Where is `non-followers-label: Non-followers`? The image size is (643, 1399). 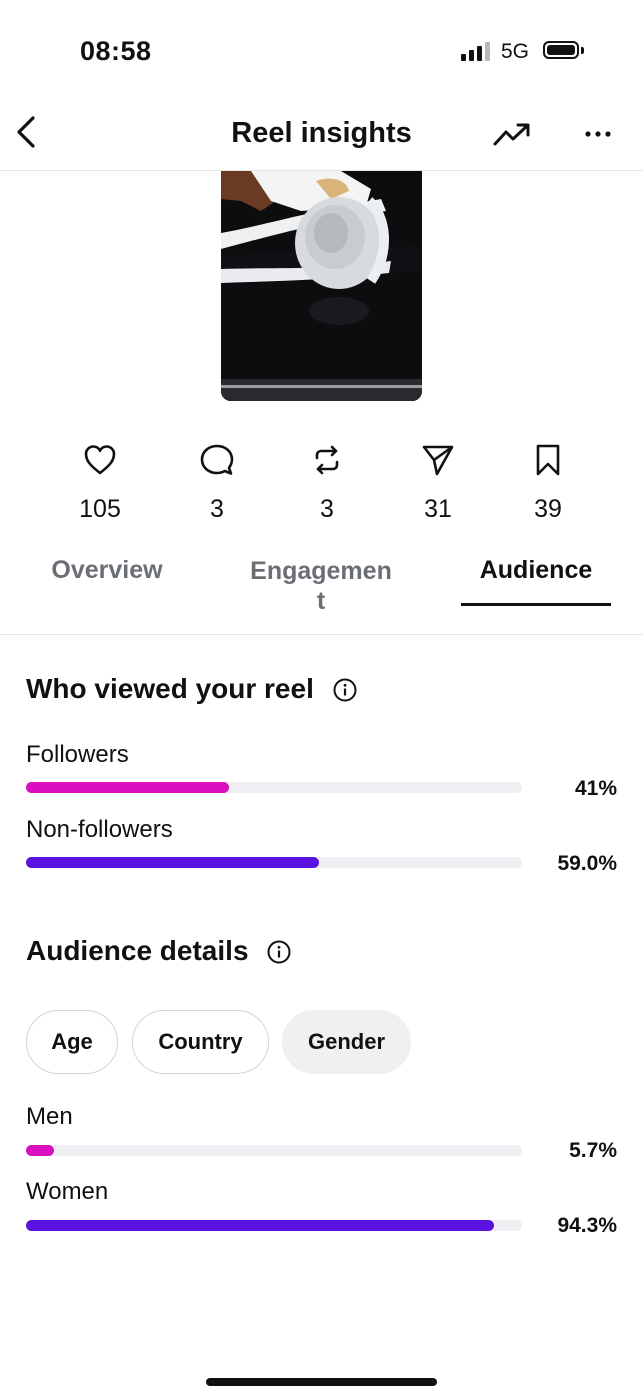
non-followers-label: Non-followers is located at coordinates (99, 829).